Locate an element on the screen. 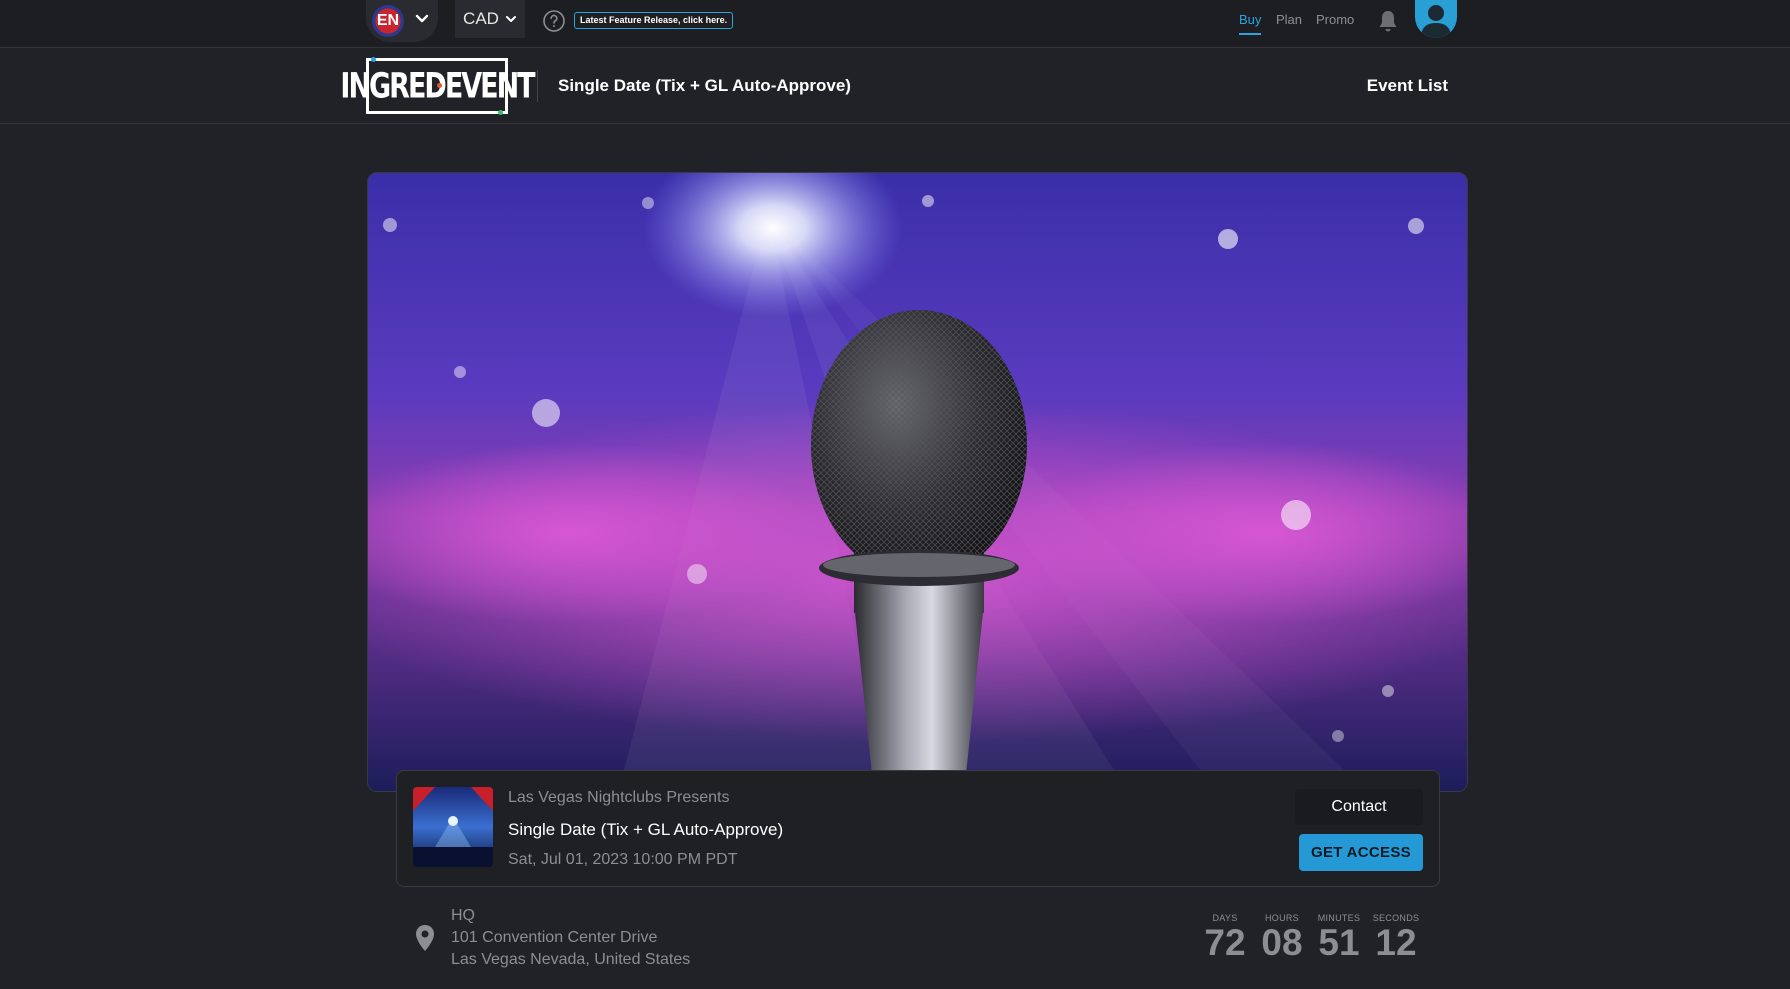 This screenshot has width=1790, height=989. countdown-seconds-value: 12 is located at coordinates (1396, 942).